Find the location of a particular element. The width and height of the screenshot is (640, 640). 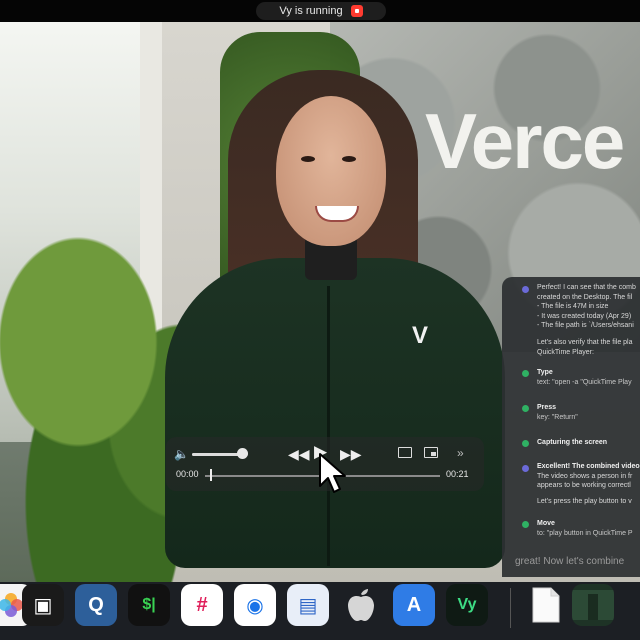

slack-glyph: # is located at coordinates (202, 604).